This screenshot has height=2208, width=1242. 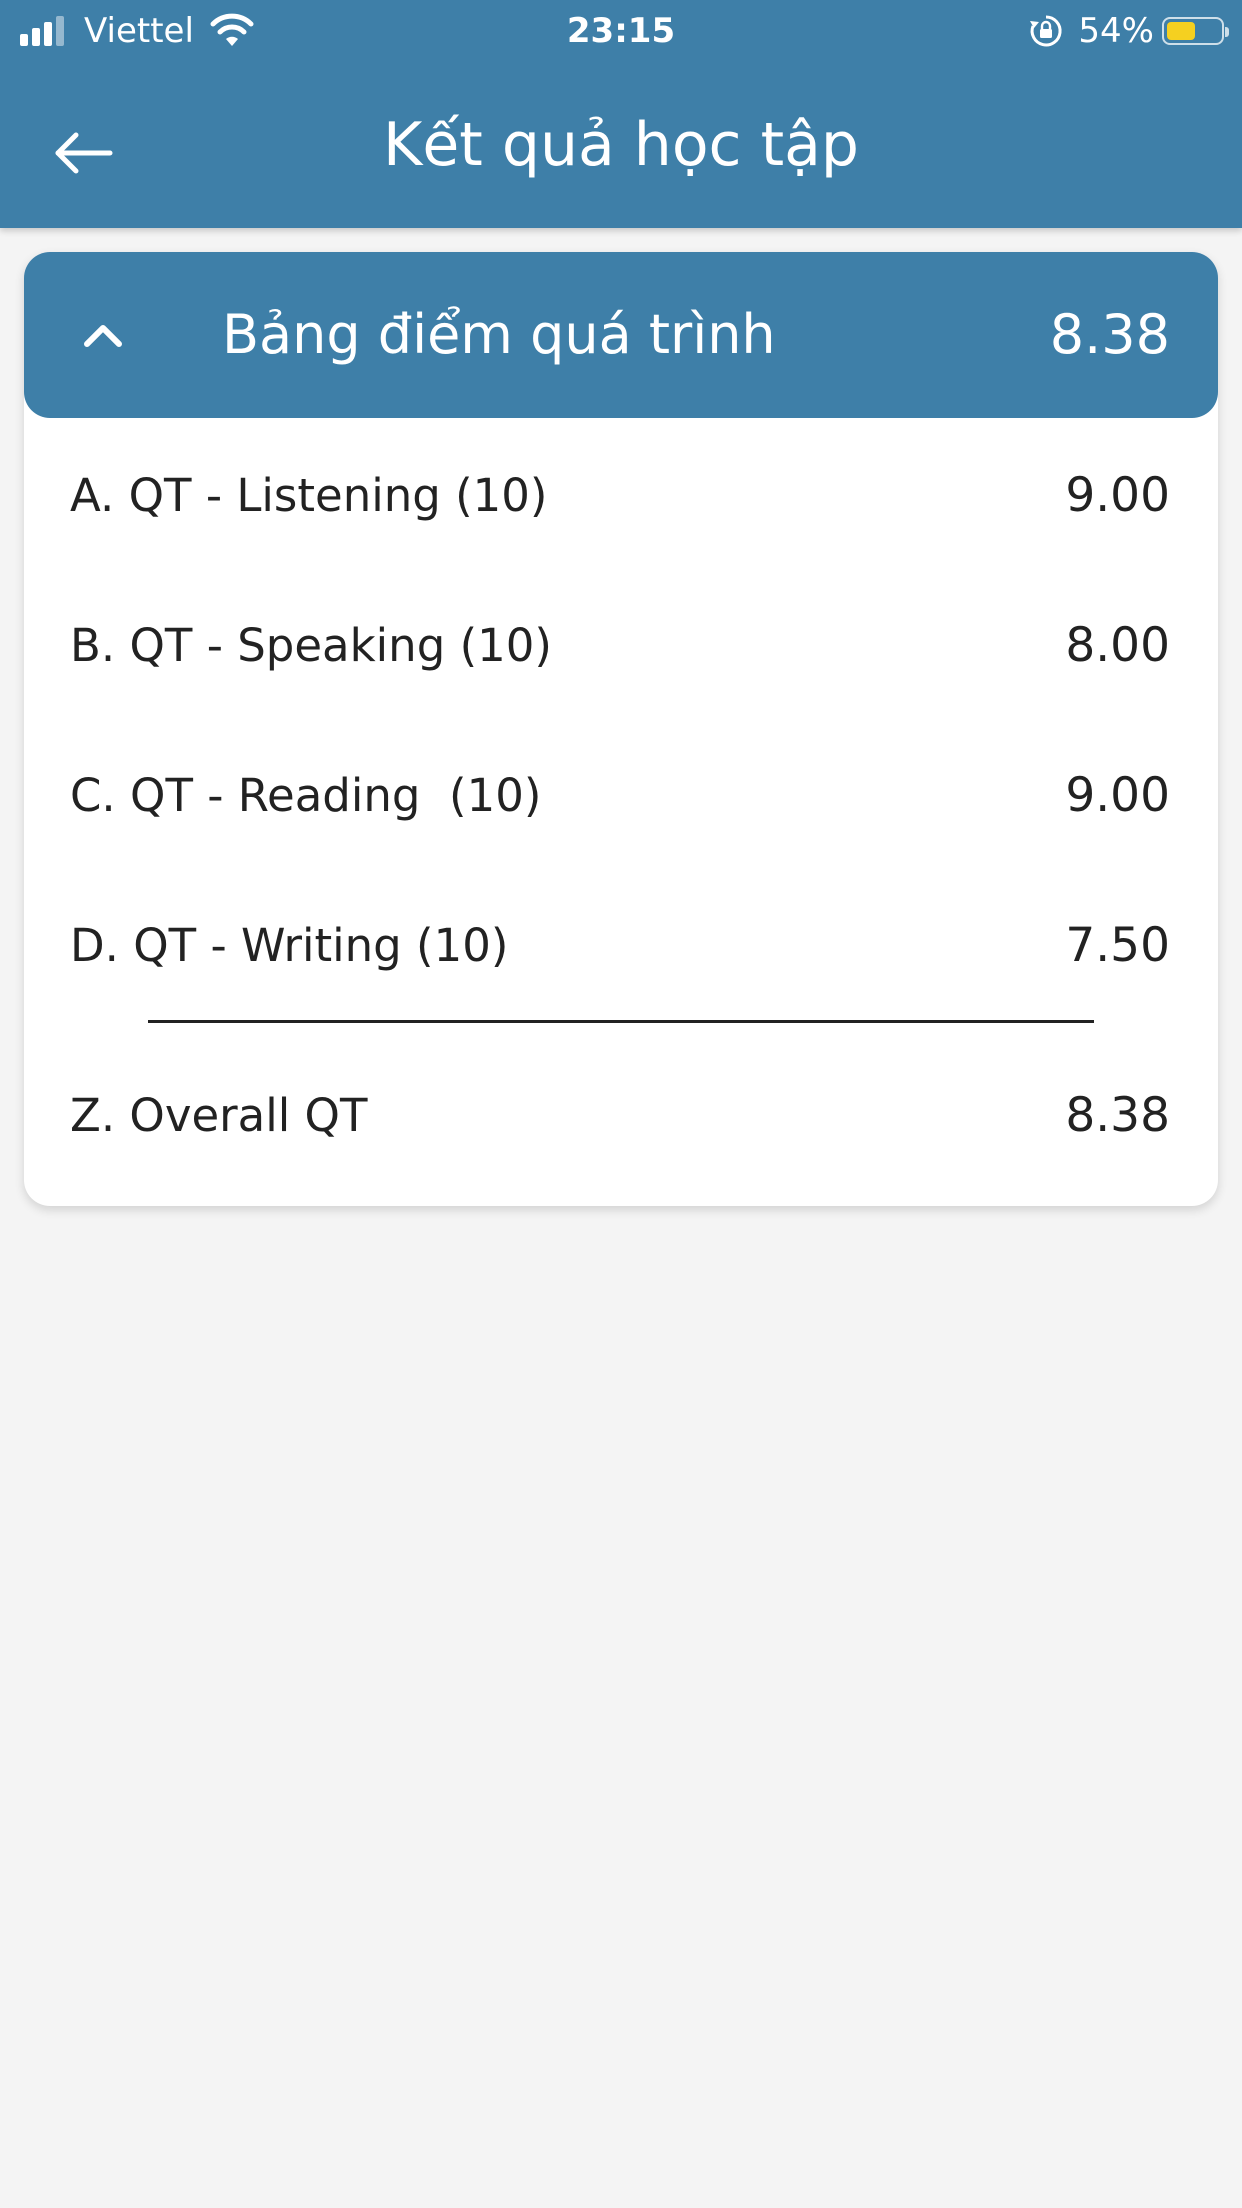 I want to click on overall-label: Z. Overall QT, so click(x=219, y=1115).